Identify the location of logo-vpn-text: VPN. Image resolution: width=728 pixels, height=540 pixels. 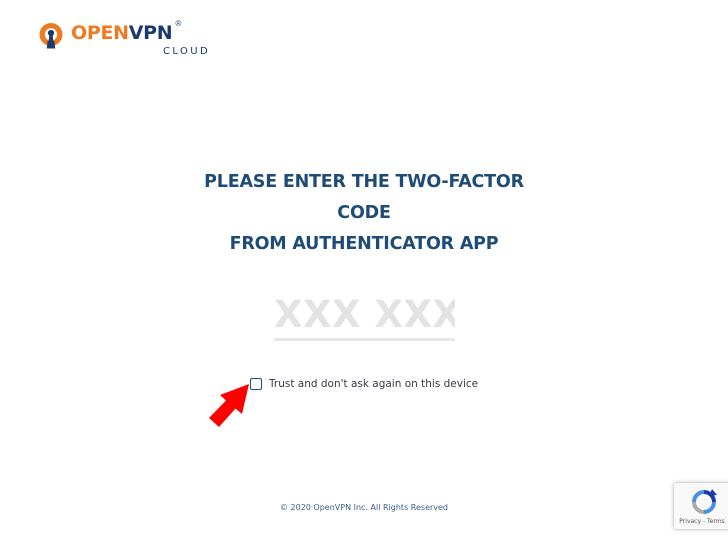
(150, 33).